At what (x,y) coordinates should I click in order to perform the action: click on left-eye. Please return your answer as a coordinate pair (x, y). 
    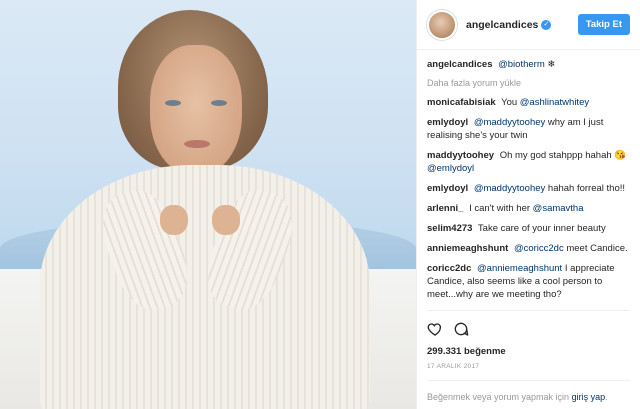
    Looking at the image, I should click on (173, 103).